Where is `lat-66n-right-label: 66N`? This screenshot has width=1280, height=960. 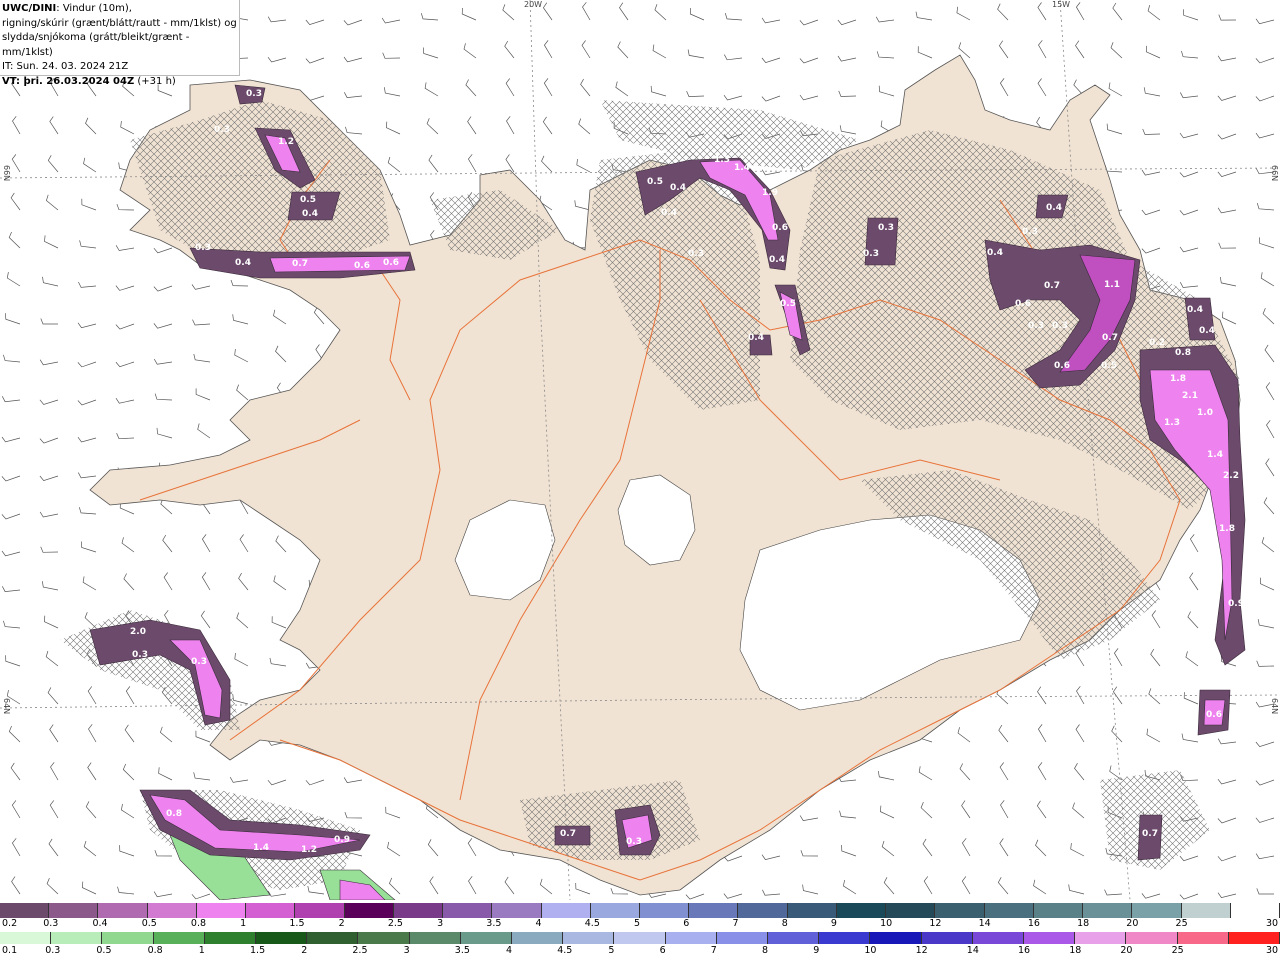
lat-66n-right-label: 66N is located at coordinates (1274, 173).